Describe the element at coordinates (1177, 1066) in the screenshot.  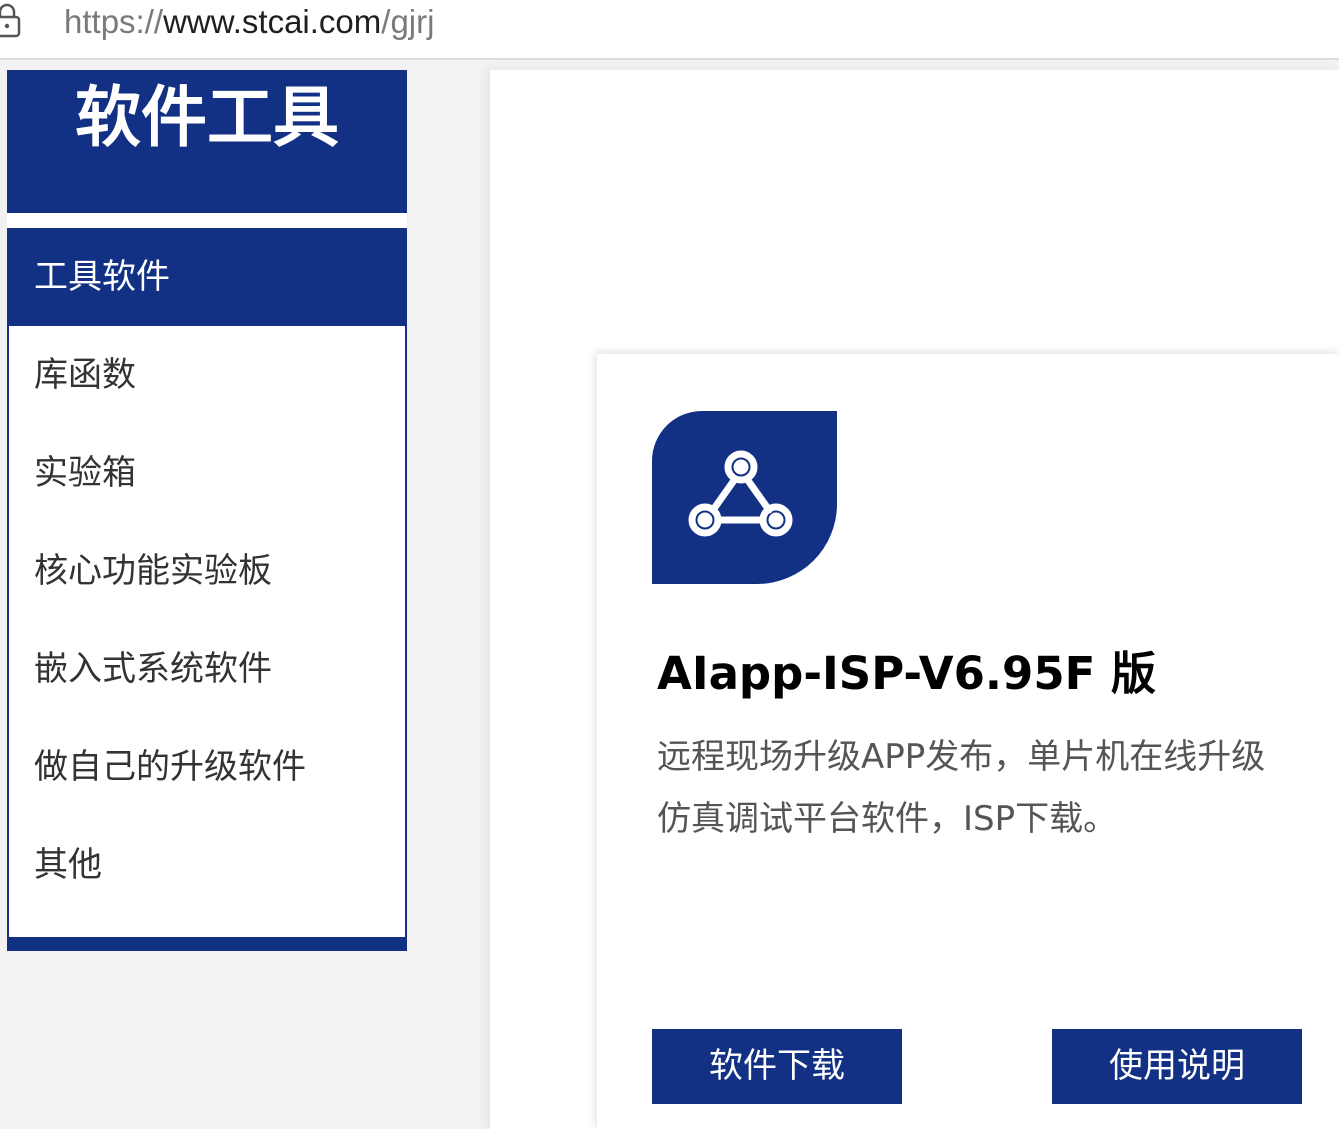
I see `user-manual-button: 使用说明` at that location.